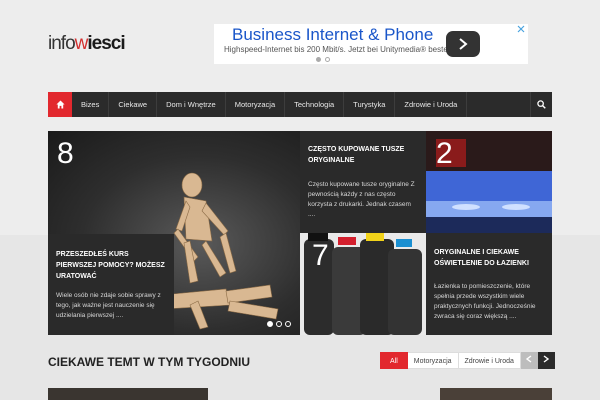 The width and height of the screenshot is (600, 400). Describe the element at coordinates (394, 360) in the screenshot. I see `tab-all: All` at that location.